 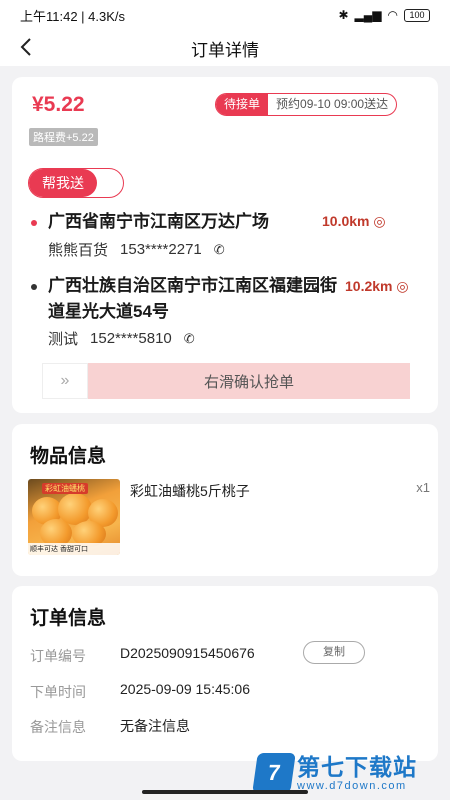 I want to click on dropoff-distance: 10.2km ◎, so click(x=377, y=286).